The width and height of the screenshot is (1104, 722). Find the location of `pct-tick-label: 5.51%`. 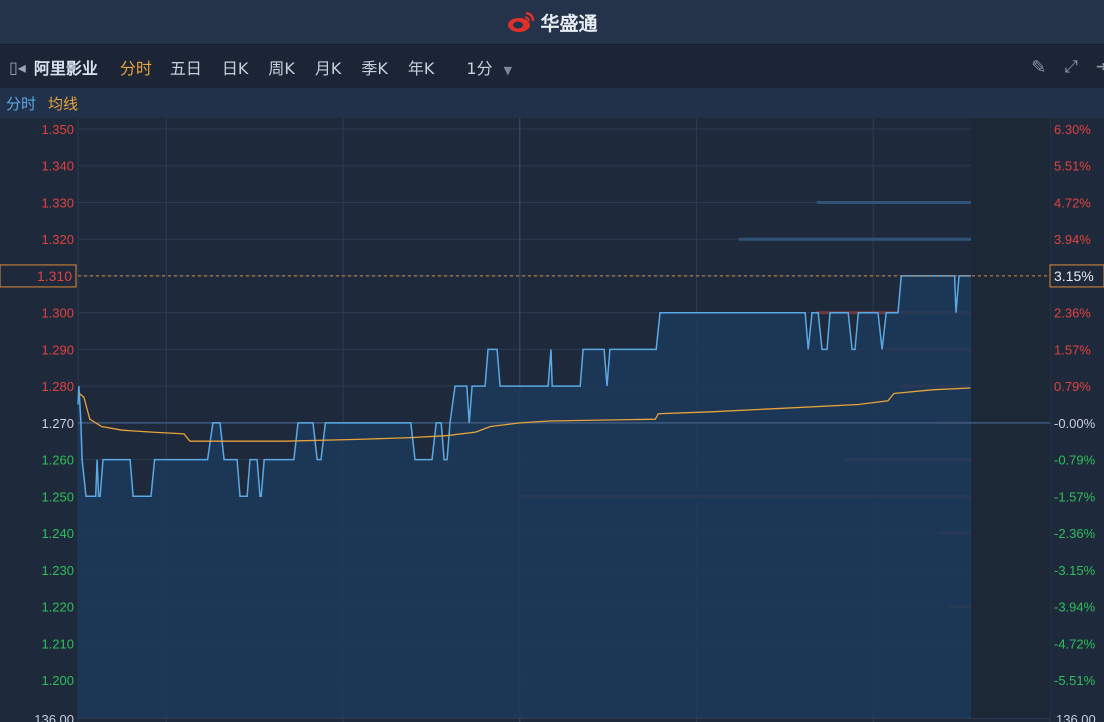

pct-tick-label: 5.51% is located at coordinates (1072, 166).